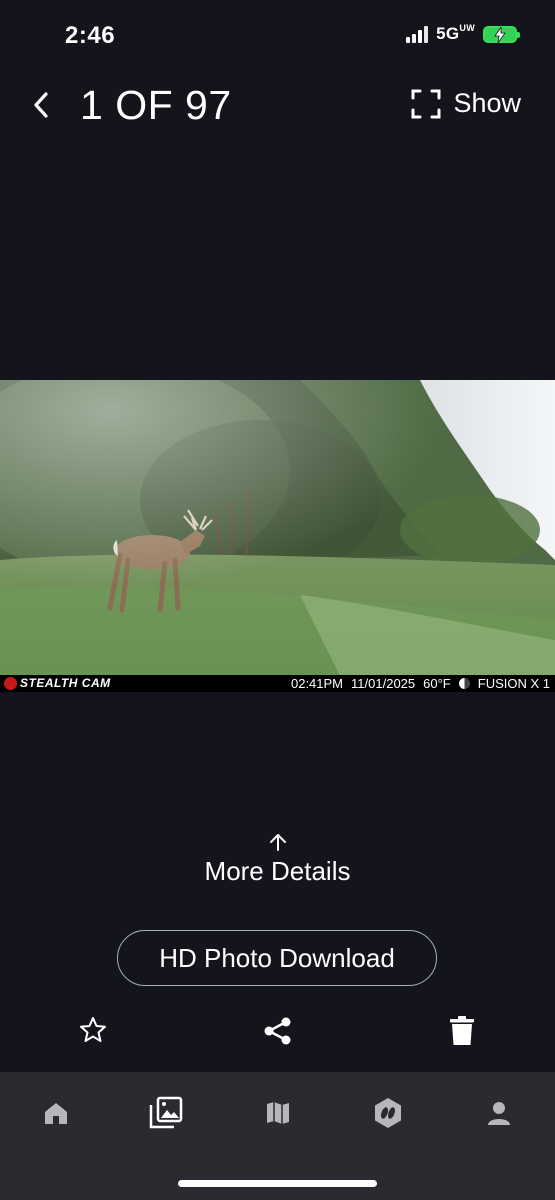 The width and height of the screenshot is (555, 1200). I want to click on brand-label: STEALTH CAM, so click(65, 683).